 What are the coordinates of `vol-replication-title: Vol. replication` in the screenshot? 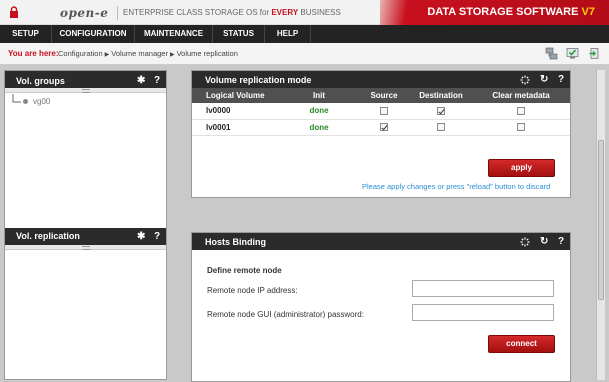 It's located at (48, 236).